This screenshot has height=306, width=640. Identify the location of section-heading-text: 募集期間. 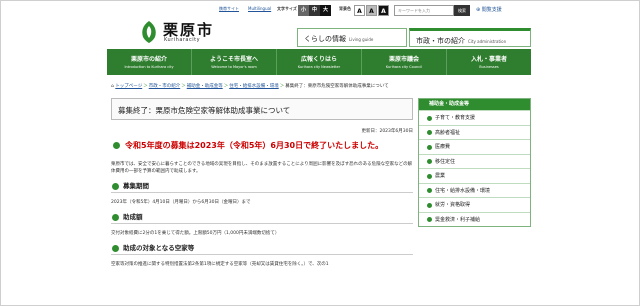
(136, 186).